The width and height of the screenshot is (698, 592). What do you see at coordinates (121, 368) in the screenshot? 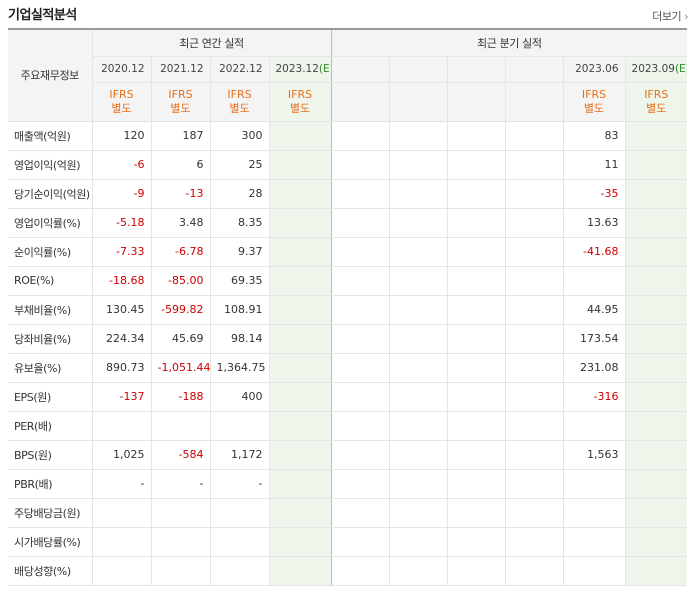
I see `table-cell: 890.73` at bounding box center [121, 368].